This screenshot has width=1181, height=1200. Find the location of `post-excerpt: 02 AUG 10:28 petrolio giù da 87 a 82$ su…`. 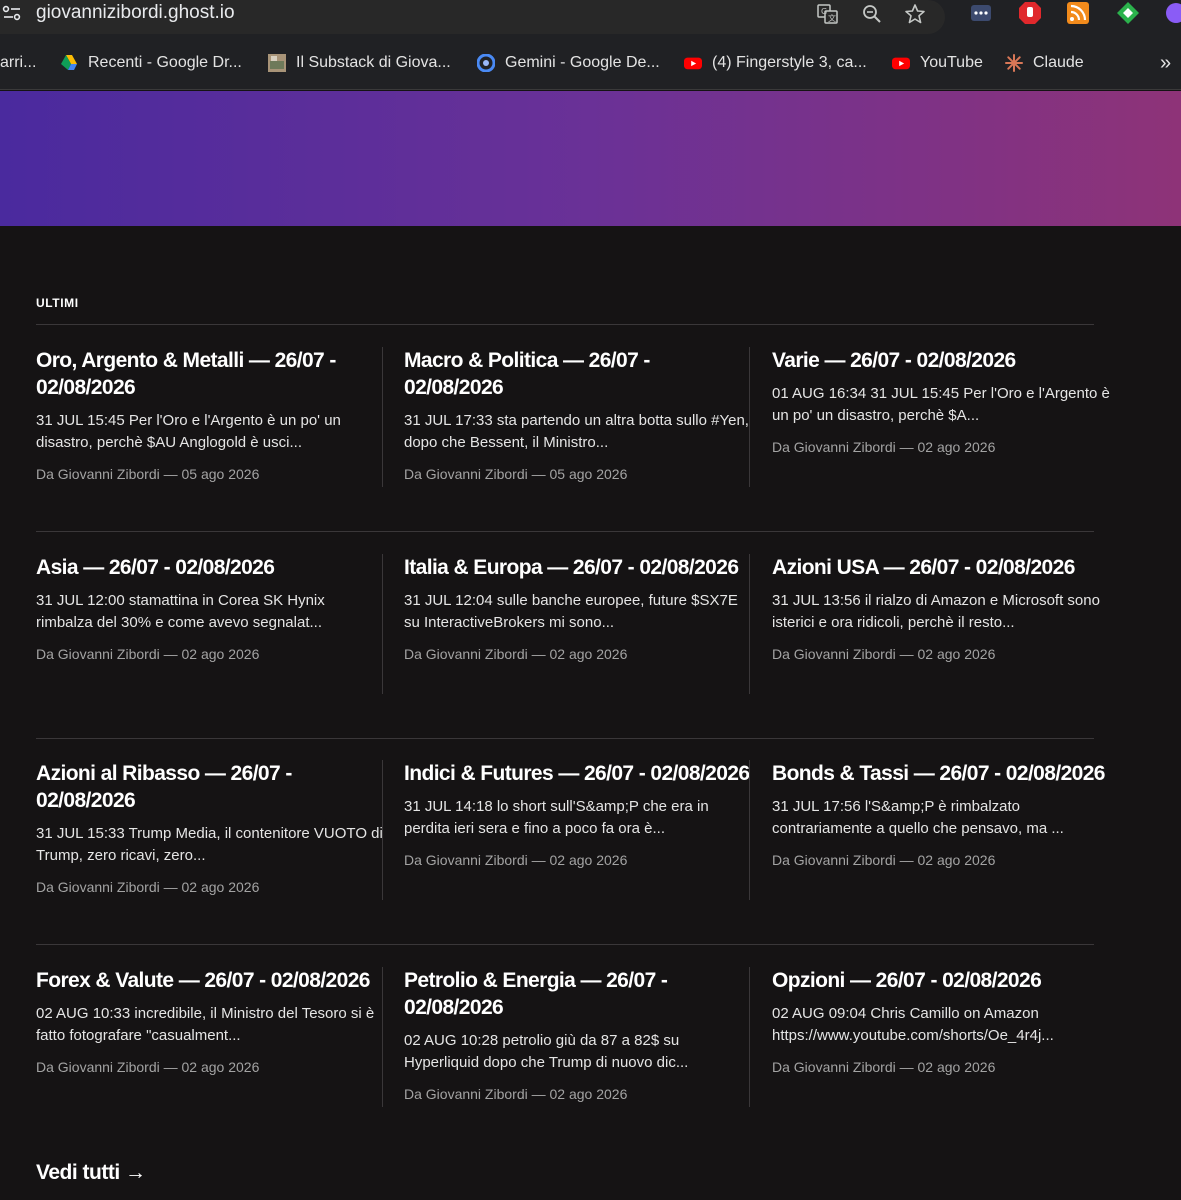

post-excerpt: 02 AUG 10:28 petrolio giù da 87 a 82$ su… is located at coordinates (546, 1051).